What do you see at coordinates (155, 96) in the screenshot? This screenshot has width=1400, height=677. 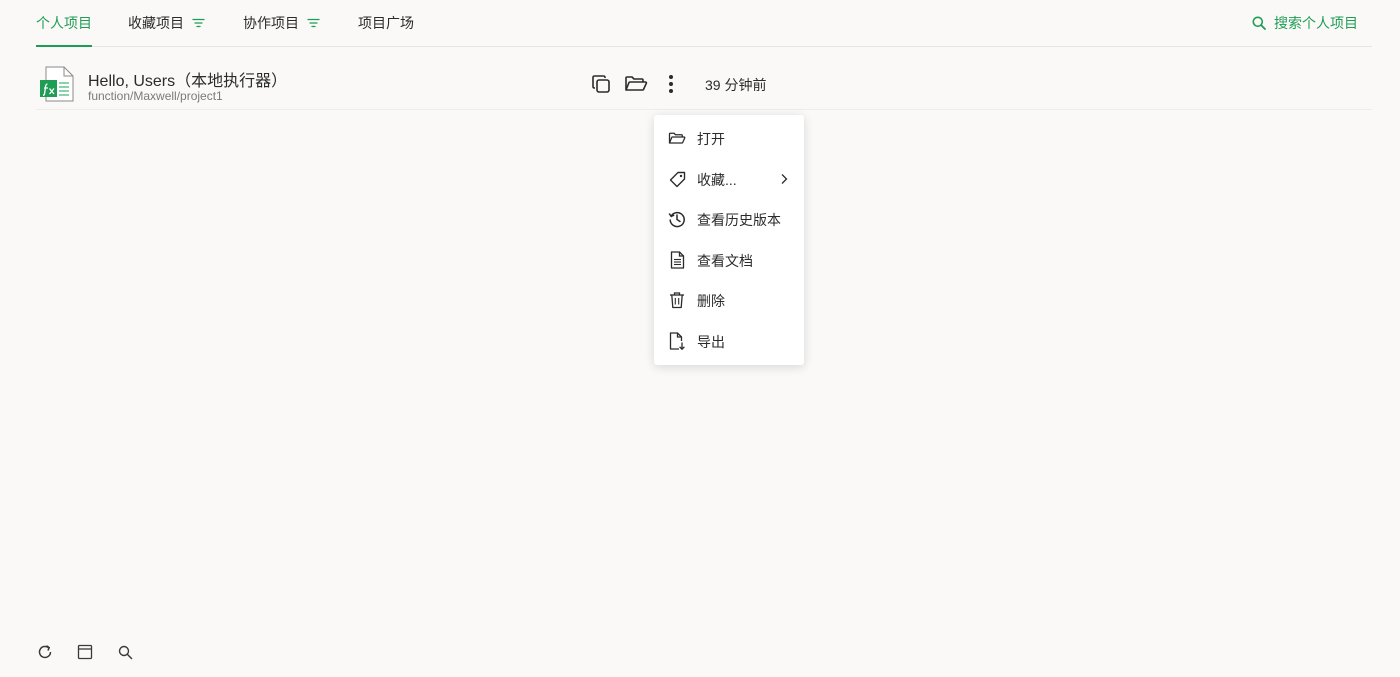 I see `project-path: function/Maxwell/project1` at bounding box center [155, 96].